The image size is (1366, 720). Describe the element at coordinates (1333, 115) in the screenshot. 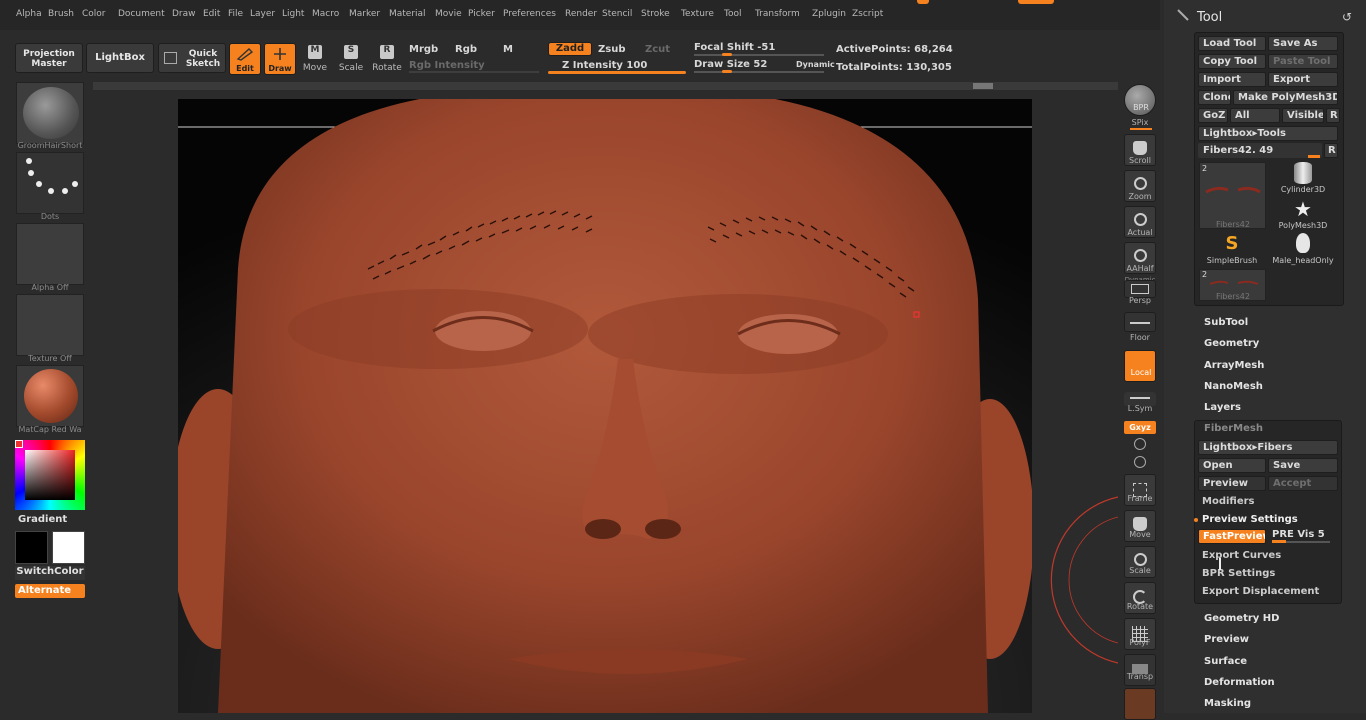

I see `r-button: R` at that location.